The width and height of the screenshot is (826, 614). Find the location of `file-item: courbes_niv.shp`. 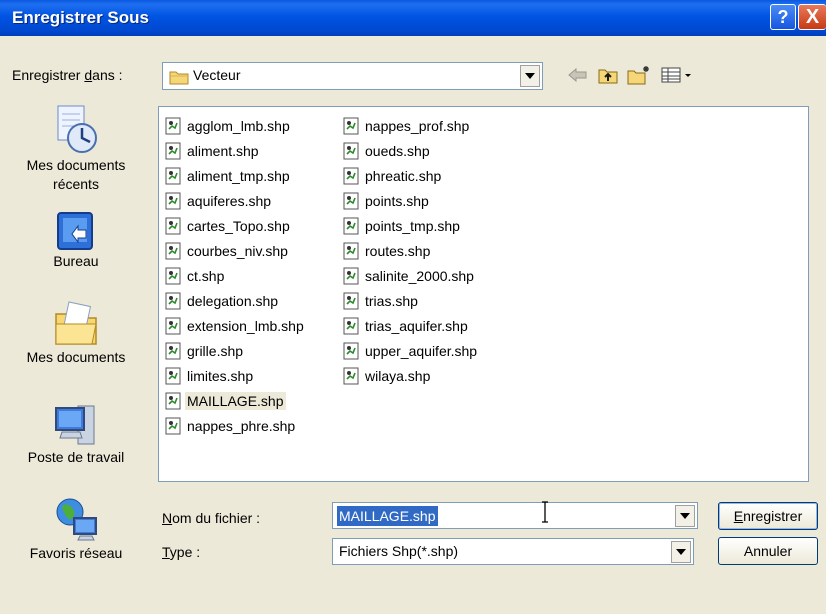

file-item: courbes_niv.shp is located at coordinates (235, 250).